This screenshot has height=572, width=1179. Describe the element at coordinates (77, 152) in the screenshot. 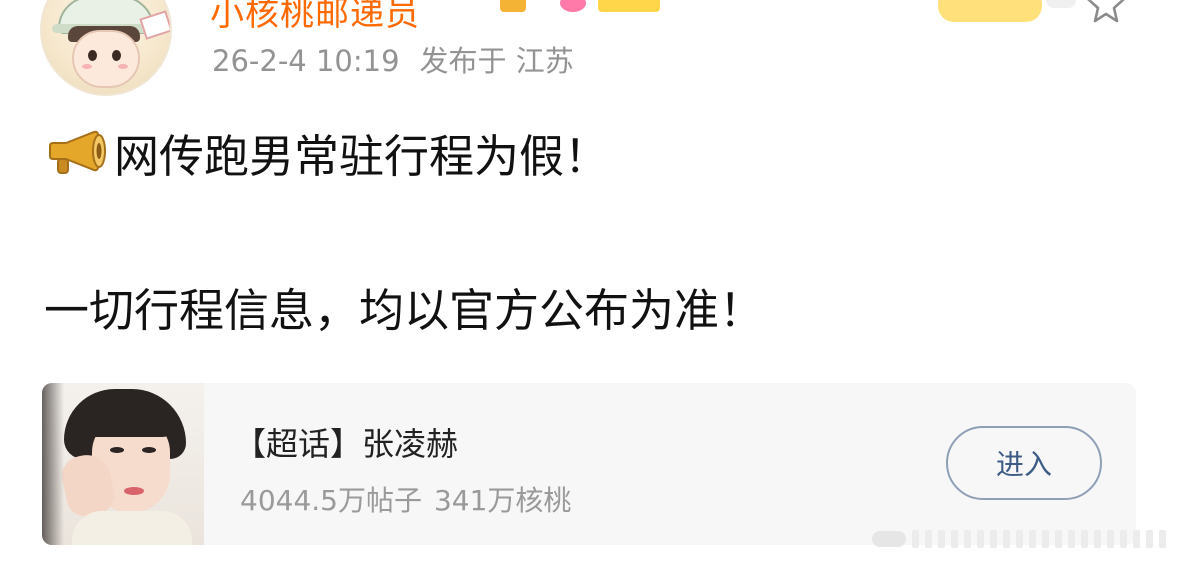

I see `megaphone-icon` at that location.